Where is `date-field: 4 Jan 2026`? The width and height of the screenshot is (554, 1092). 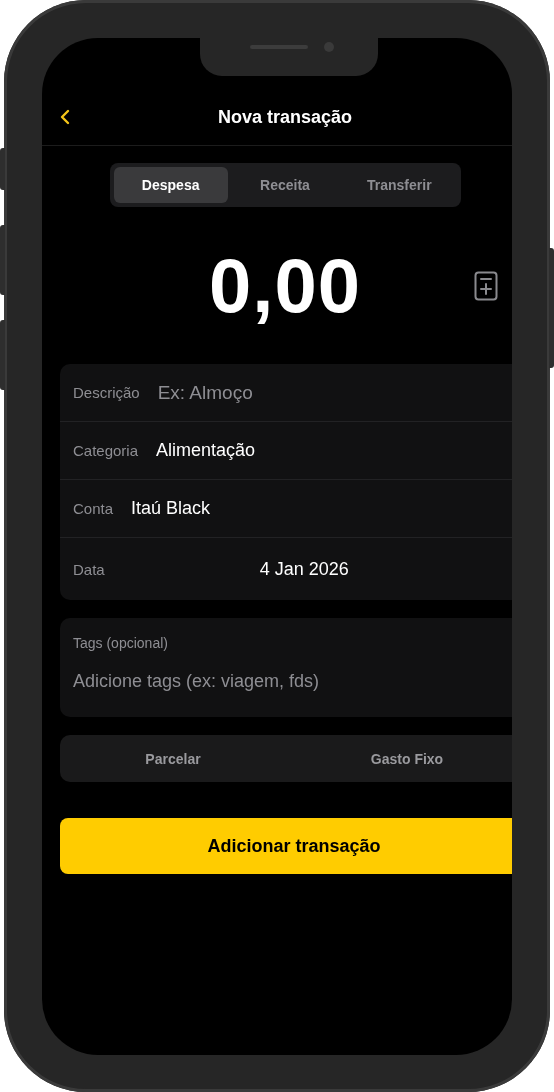 date-field: 4 Jan 2026 is located at coordinates (304, 569).